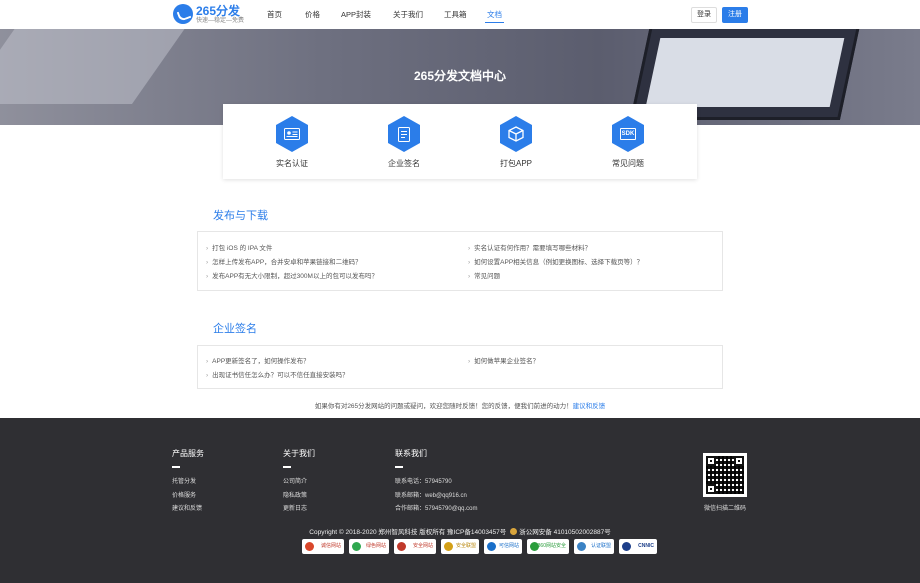 The height and width of the screenshot is (583, 920). Describe the element at coordinates (292, 163) in the screenshot. I see `feature-label: 实名认证` at that location.